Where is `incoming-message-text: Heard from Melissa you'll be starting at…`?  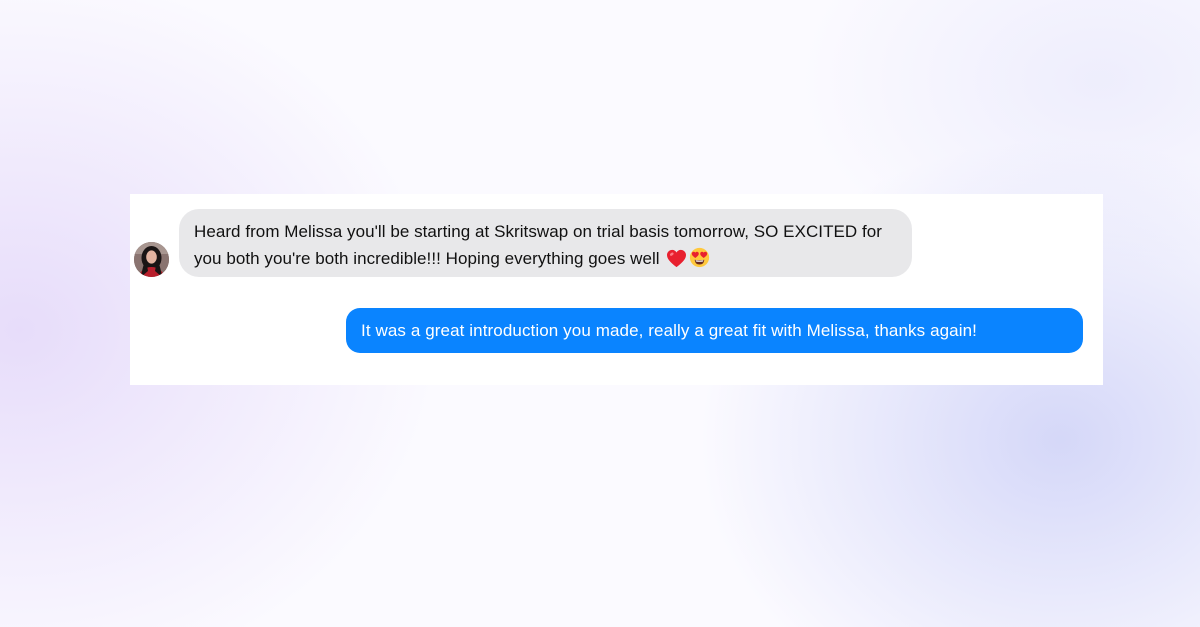
incoming-message-text: Heard from Melissa you'll be starting at… is located at coordinates (538, 245).